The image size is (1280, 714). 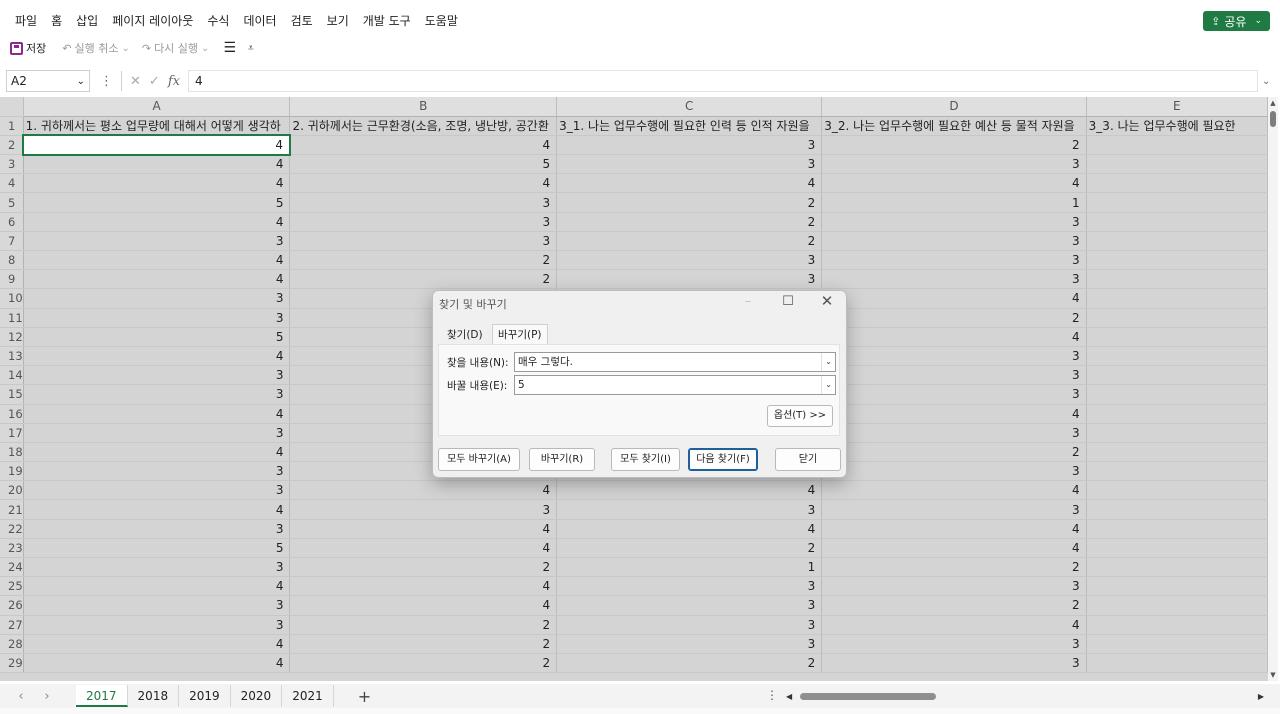 What do you see at coordinates (423, 107) in the screenshot?
I see `column-header-b: B` at bounding box center [423, 107].